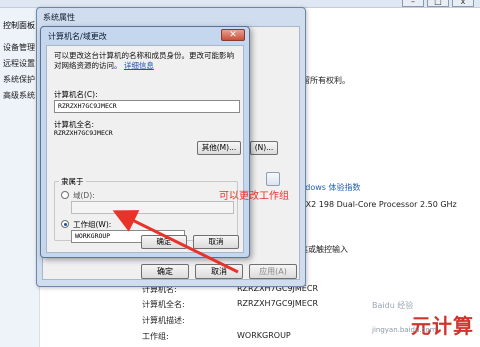  I want to click on sidebar-item-remote-settings: 远程设置, so click(19, 63).